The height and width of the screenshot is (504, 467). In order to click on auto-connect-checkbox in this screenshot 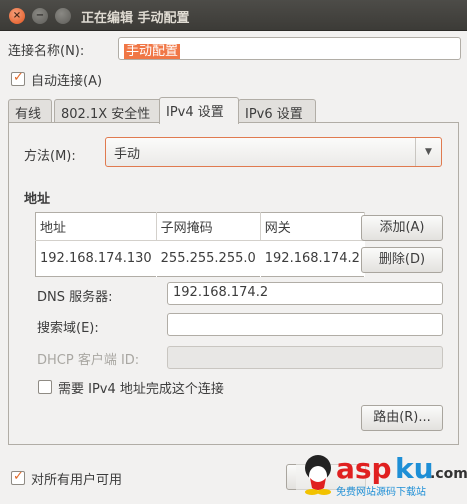, I will do `click(18, 78)`.